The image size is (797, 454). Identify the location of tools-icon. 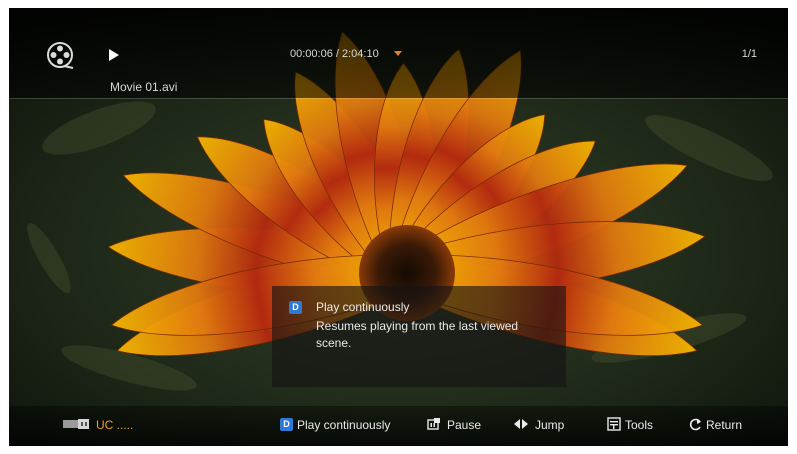
(614, 424).